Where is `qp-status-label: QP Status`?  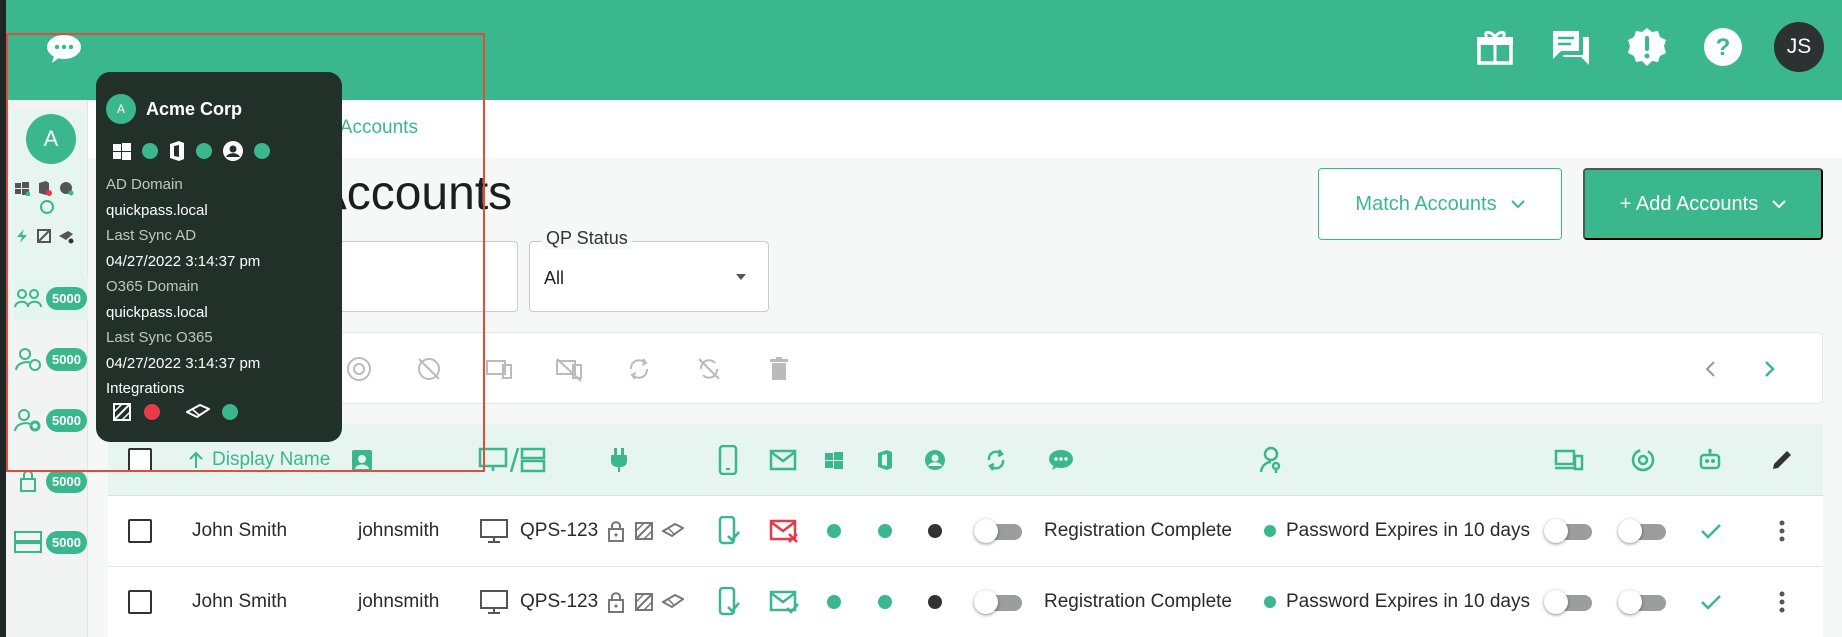 qp-status-label: QP Status is located at coordinates (587, 238).